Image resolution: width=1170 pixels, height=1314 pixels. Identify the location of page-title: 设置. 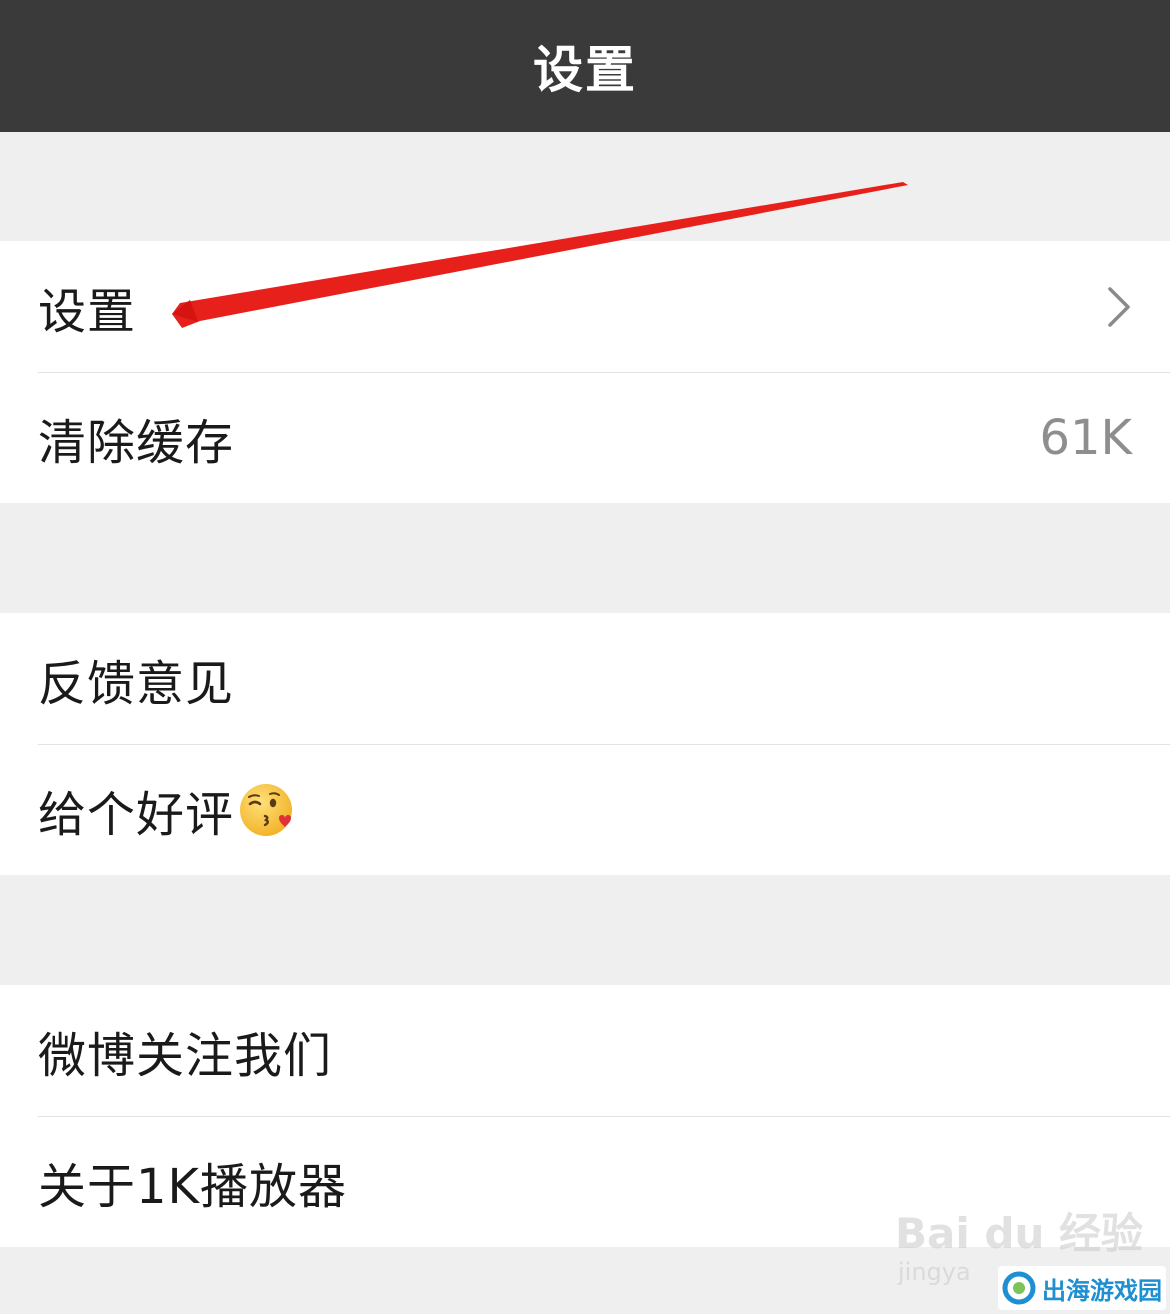
(585, 70).